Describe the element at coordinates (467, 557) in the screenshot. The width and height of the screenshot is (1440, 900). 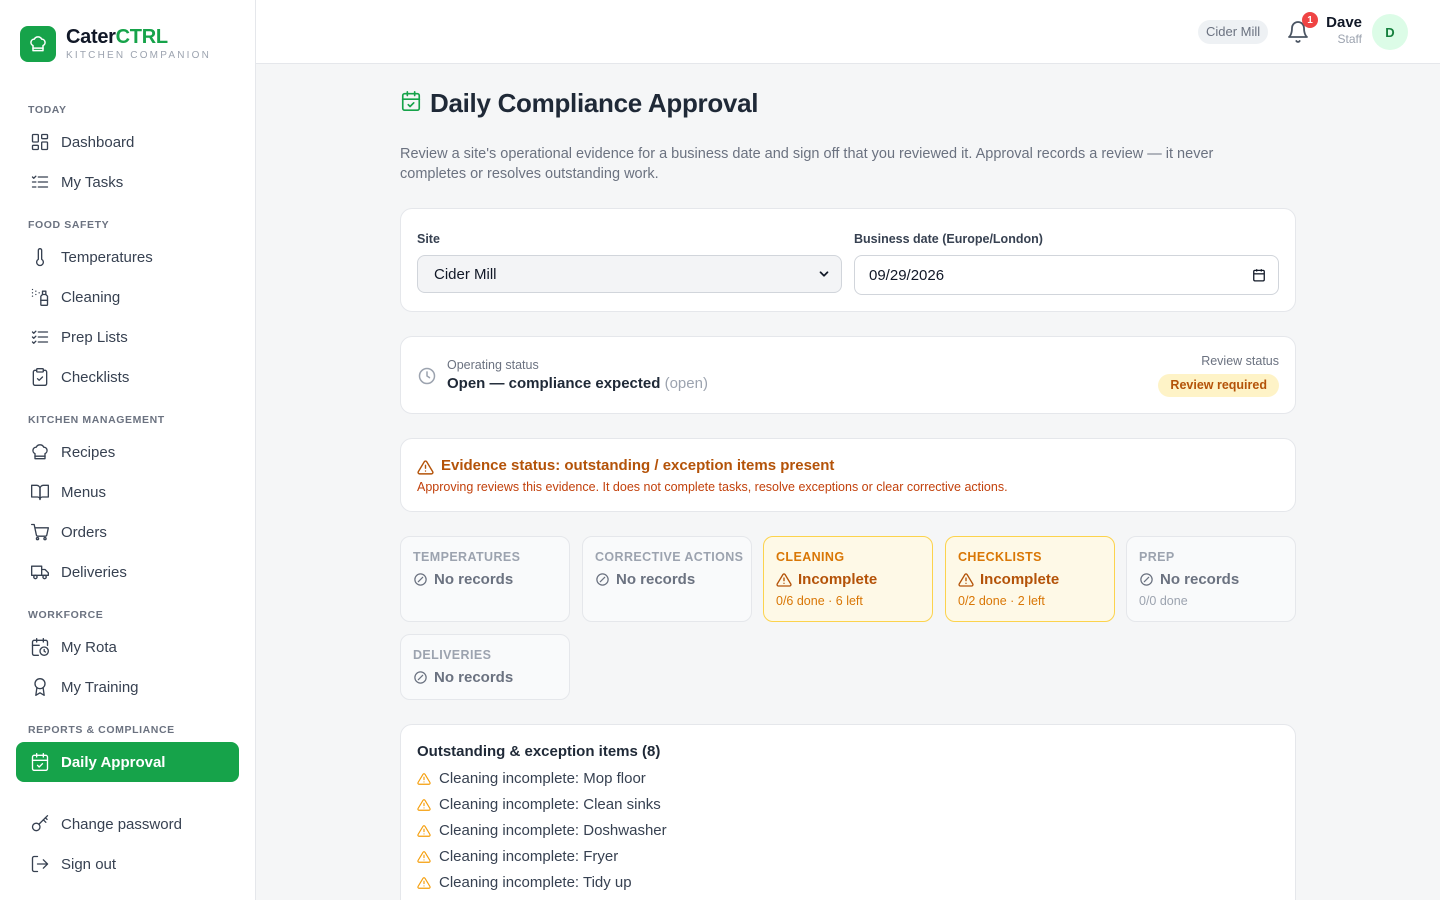
I see `tile-label: TEMPERATURES` at that location.